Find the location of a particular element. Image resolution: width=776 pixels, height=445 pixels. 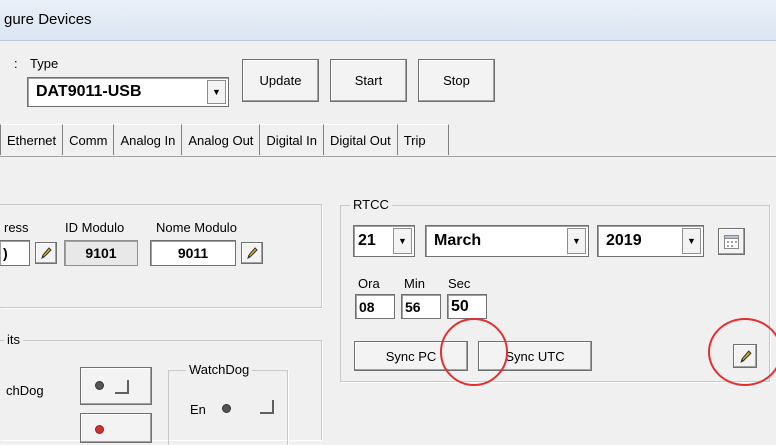

ora-label: Ora is located at coordinates (369, 283).